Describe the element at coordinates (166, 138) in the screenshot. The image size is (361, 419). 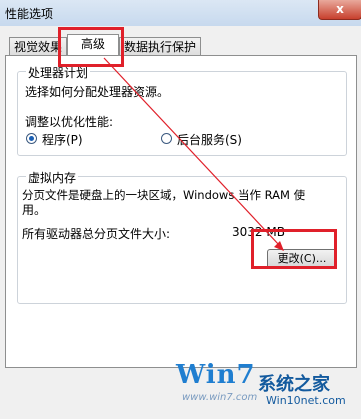
I see `background-services-radio` at that location.